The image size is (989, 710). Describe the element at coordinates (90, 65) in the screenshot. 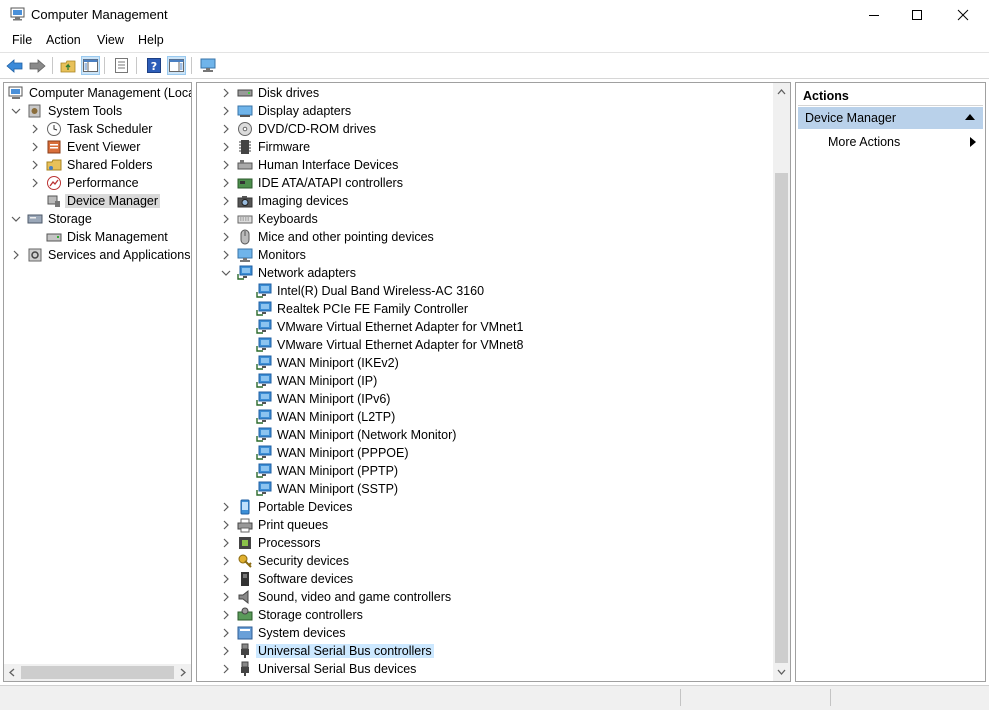

I see `show-hide-tree-button` at that location.